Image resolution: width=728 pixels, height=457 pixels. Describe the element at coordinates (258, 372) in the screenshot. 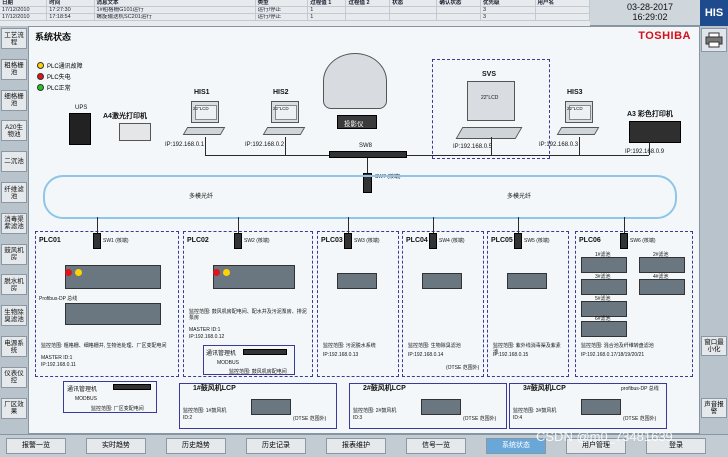

I see `comm-unit-2-range: 监控范围: 鼓风机房配电间` at that location.